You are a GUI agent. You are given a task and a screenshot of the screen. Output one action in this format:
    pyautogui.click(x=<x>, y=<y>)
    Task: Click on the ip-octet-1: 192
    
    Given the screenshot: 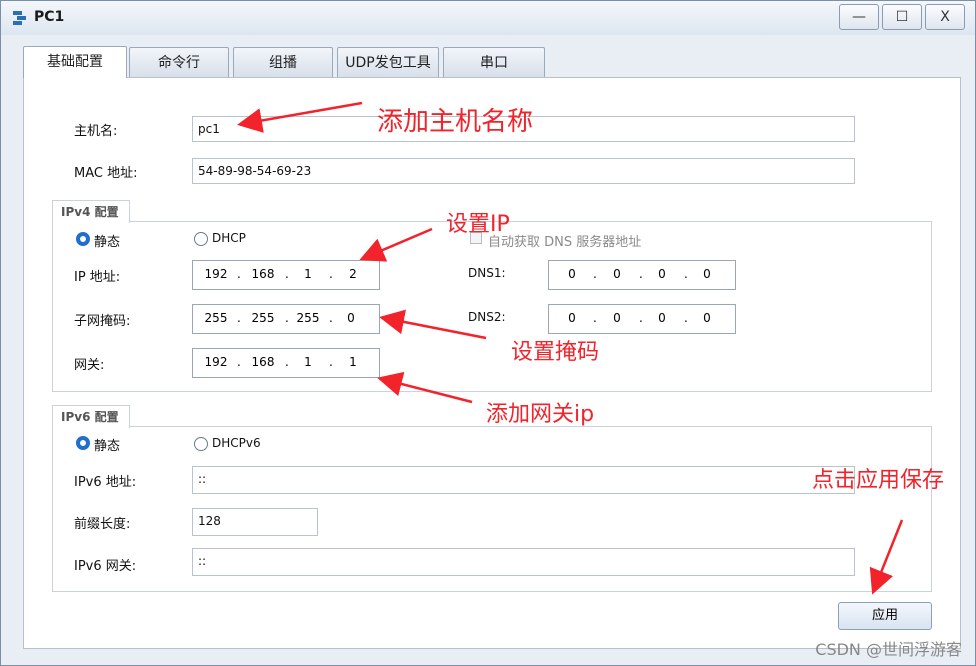 What is the action you would take?
    pyautogui.click(x=216, y=274)
    